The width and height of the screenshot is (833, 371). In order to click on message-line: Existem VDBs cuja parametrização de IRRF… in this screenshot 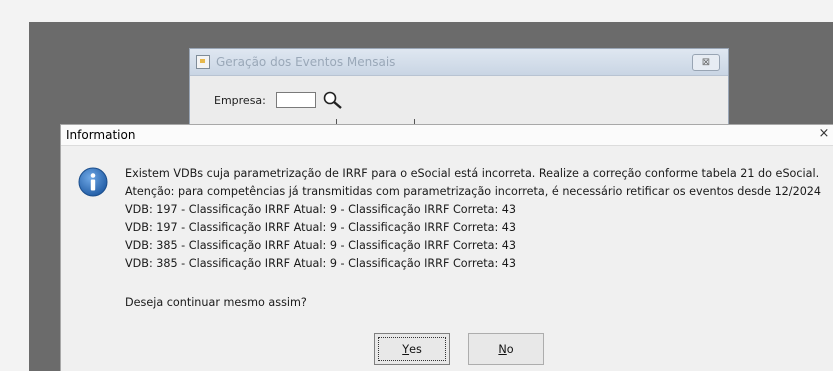, I will do `click(472, 173)`.